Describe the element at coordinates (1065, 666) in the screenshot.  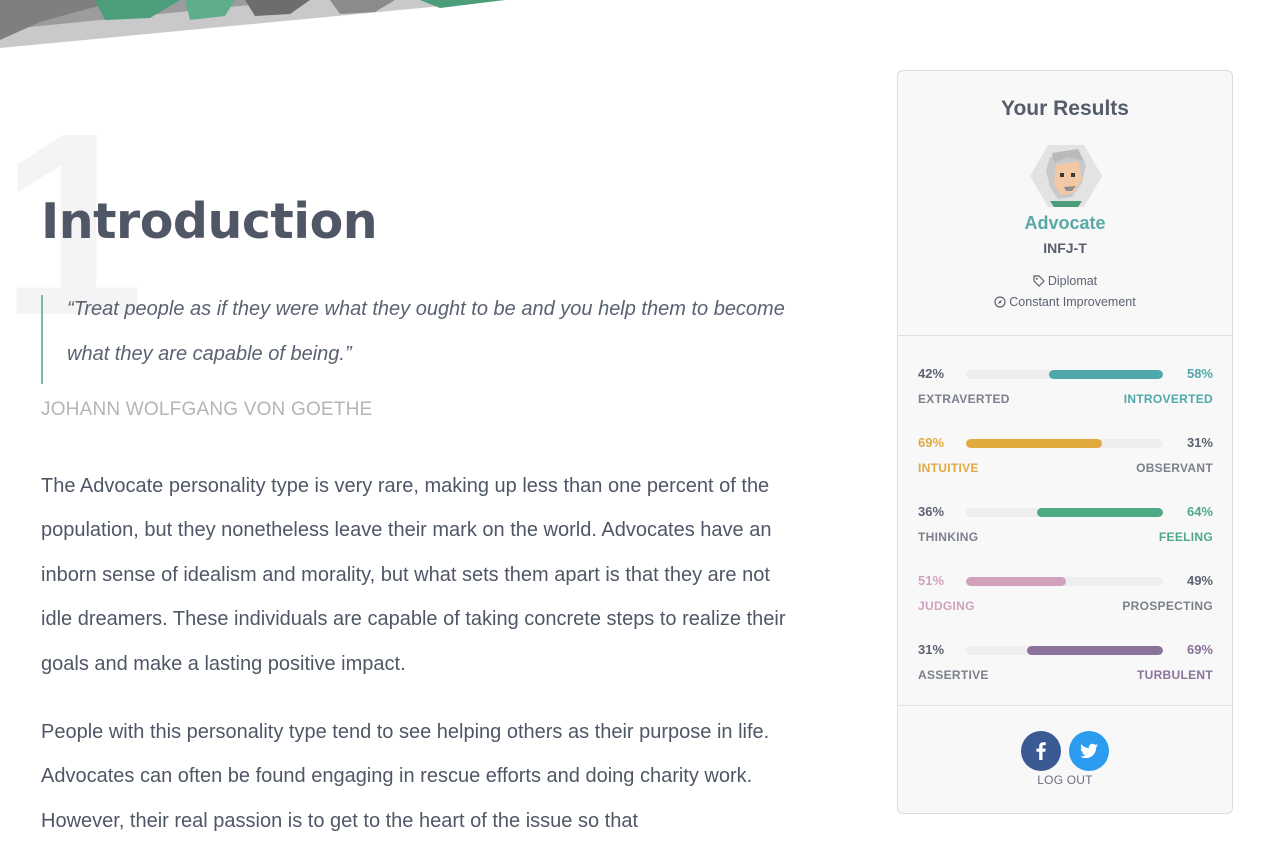
I see `trait-row: 31% 69% ASSERTIVE TURBULENT` at that location.